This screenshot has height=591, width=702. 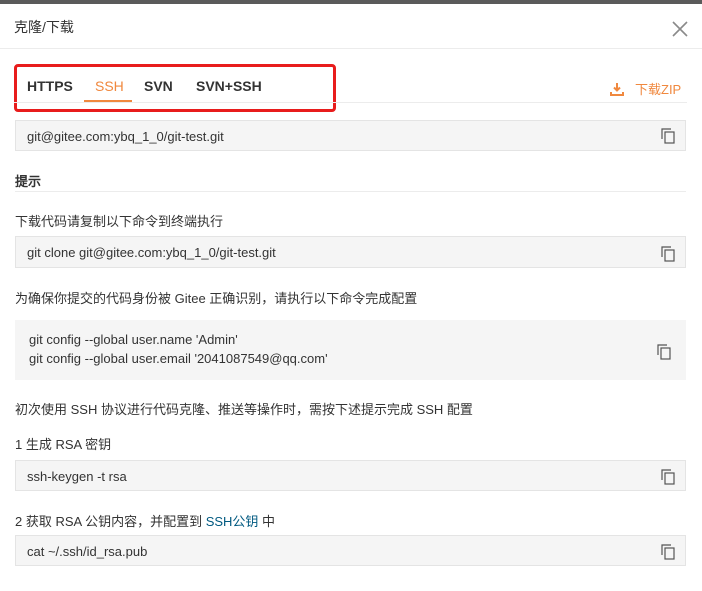 What do you see at coordinates (351, 48) in the screenshot?
I see `header-divider` at bounding box center [351, 48].